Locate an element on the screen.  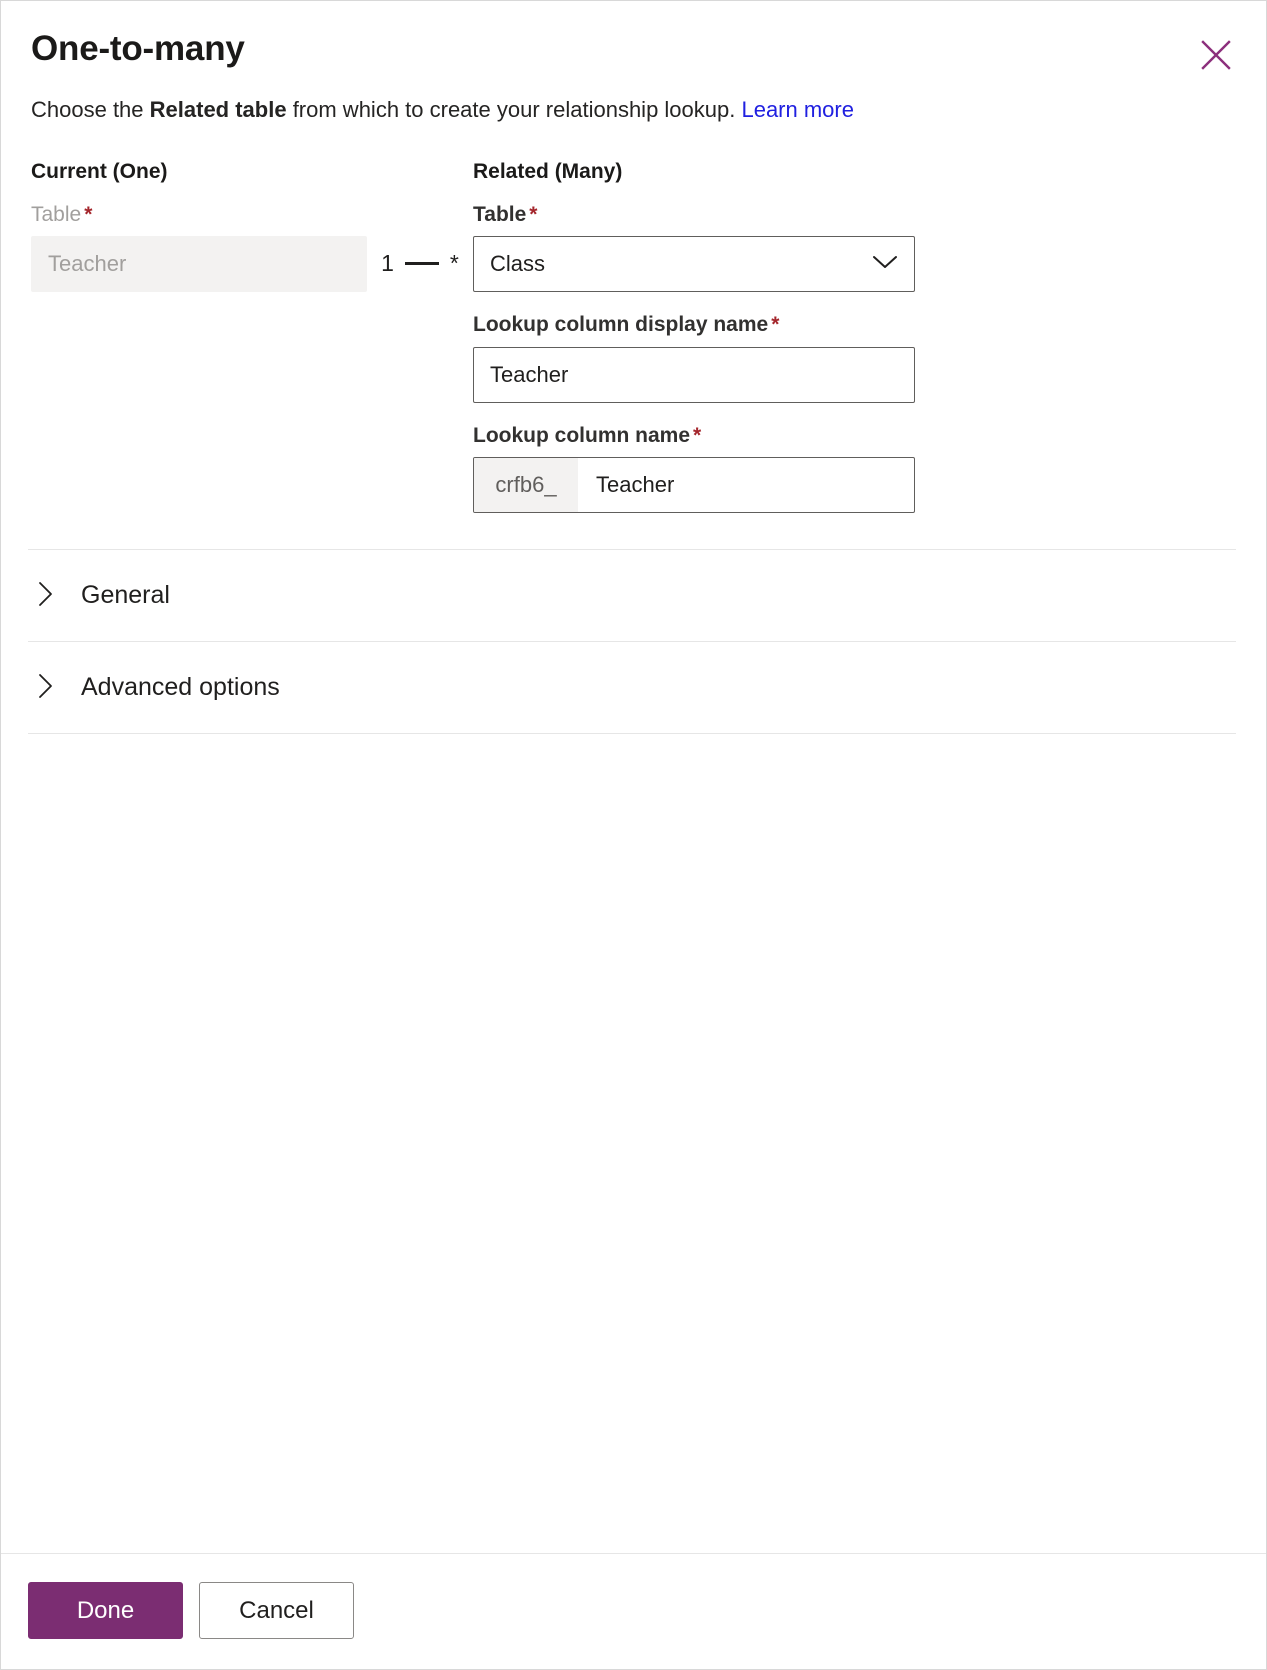
lookup-column-name-input is located at coordinates (746, 484).